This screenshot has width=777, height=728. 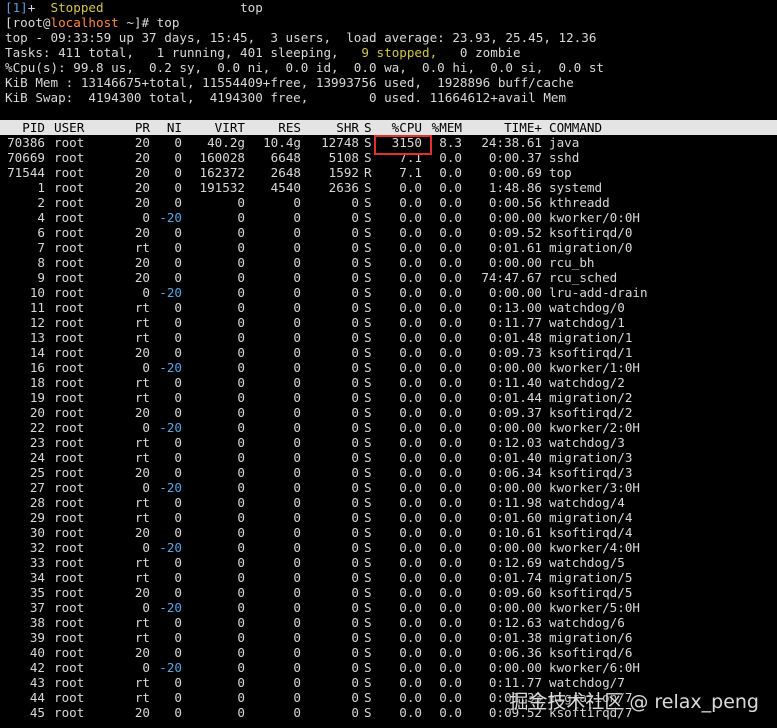 I want to click on cell-ni: -20, so click(x=170, y=292).